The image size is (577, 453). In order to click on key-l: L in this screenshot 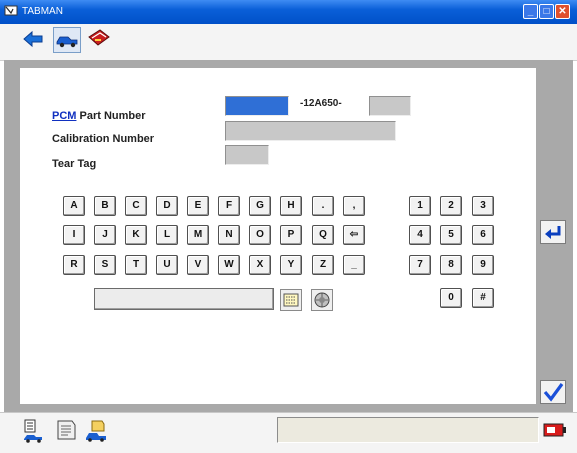, I will do `click(167, 235)`.